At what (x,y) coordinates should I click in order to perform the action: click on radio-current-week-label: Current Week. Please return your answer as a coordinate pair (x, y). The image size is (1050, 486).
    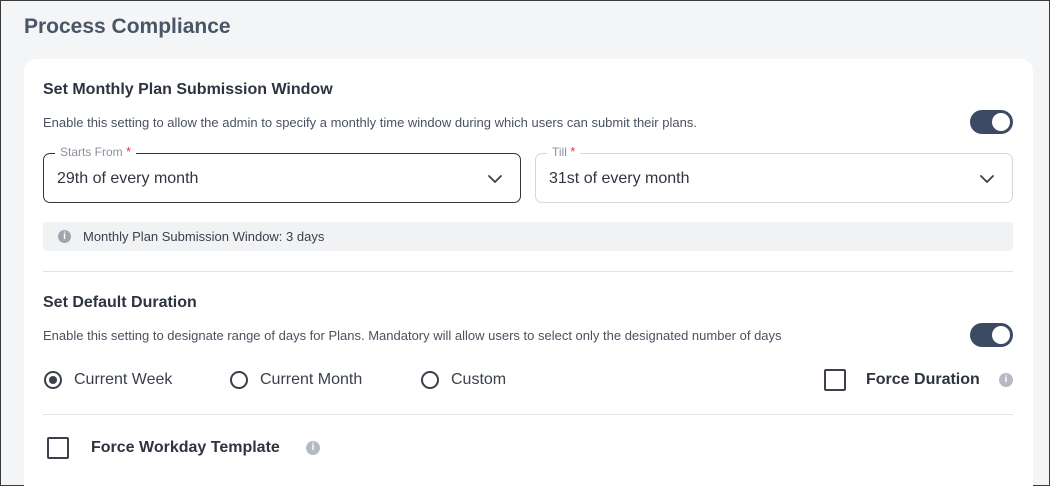
    Looking at the image, I should click on (123, 380).